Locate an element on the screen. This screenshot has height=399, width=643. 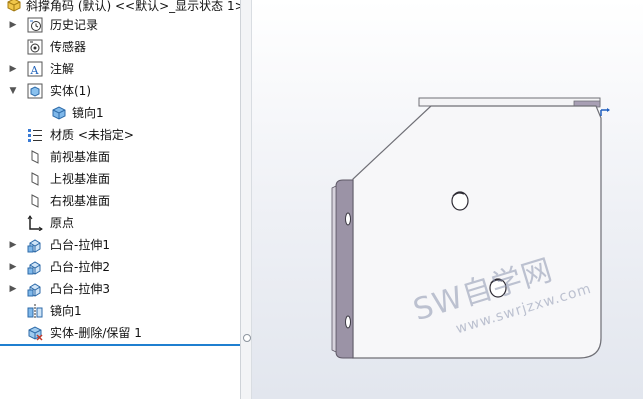
tree-item-label: 凸台-拉伸1 is located at coordinates (80, 245).